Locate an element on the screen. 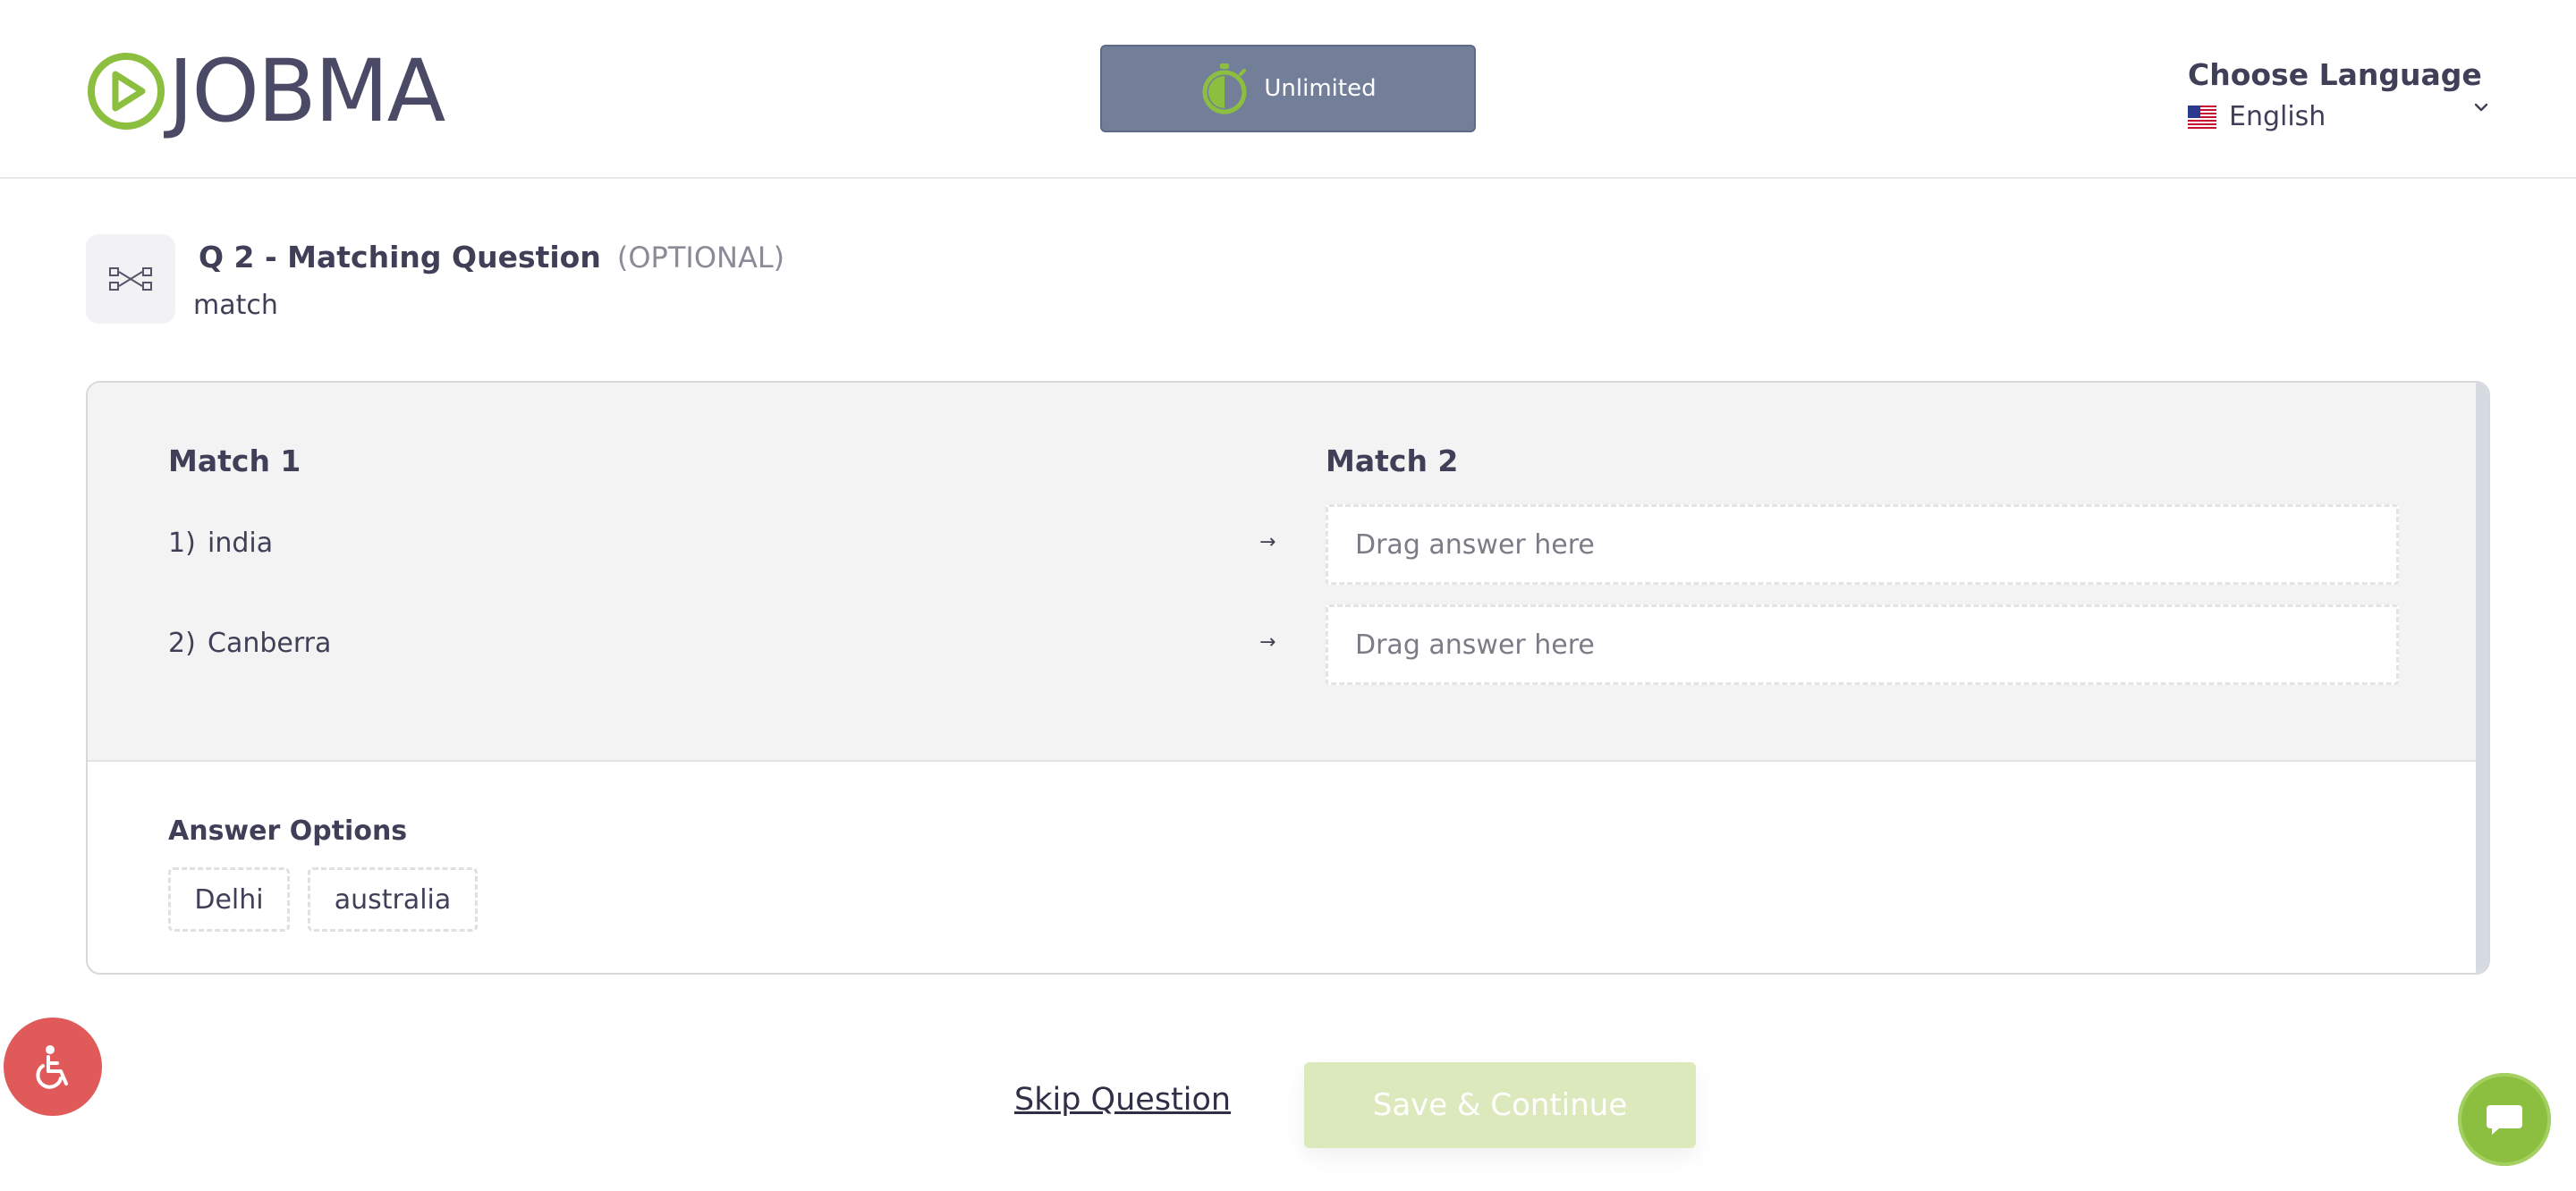  answer-options-title: Answer Options is located at coordinates (288, 831).